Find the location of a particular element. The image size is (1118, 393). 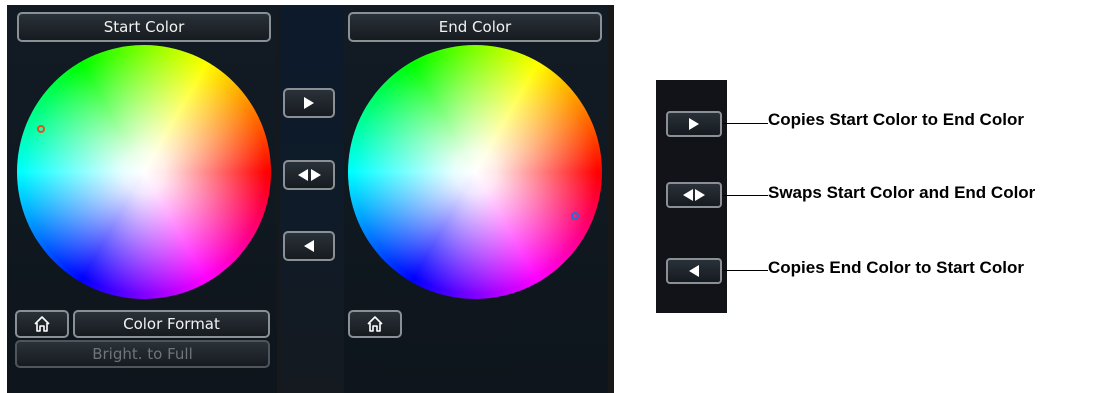

end-home-button is located at coordinates (375, 324).